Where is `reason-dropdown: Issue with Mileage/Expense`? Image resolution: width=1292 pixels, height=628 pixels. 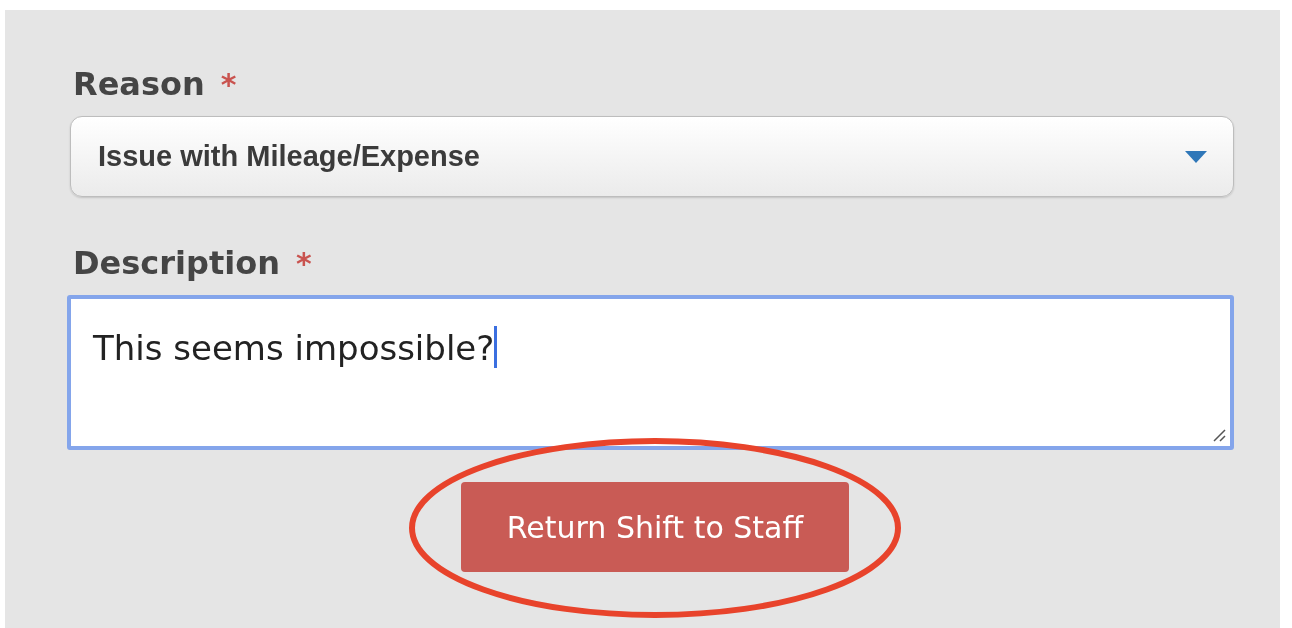 reason-dropdown: Issue with Mileage/Expense is located at coordinates (652, 156).